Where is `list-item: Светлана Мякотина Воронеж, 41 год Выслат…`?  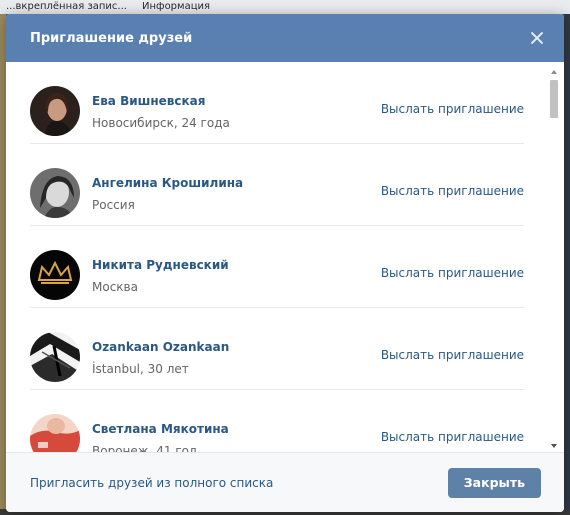
list-item: Светлана Мякотина Воронеж, 41 год Выслат… is located at coordinates (277, 421).